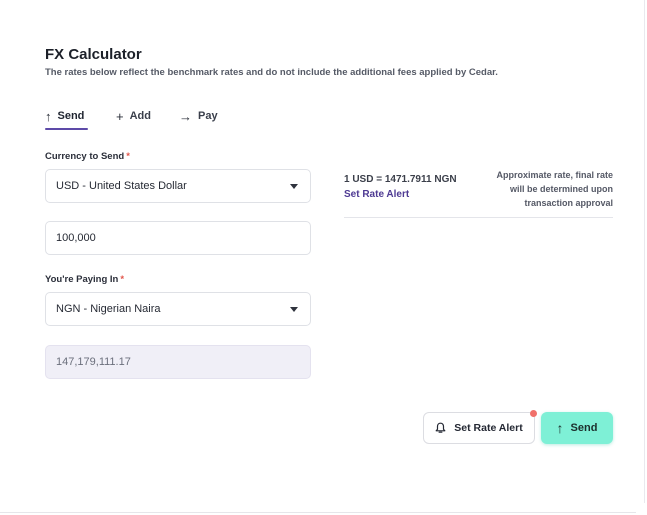 Image resolution: width=647 pixels, height=515 pixels. What do you see at coordinates (71, 116) in the screenshot?
I see `tab-send-label: Send` at bounding box center [71, 116].